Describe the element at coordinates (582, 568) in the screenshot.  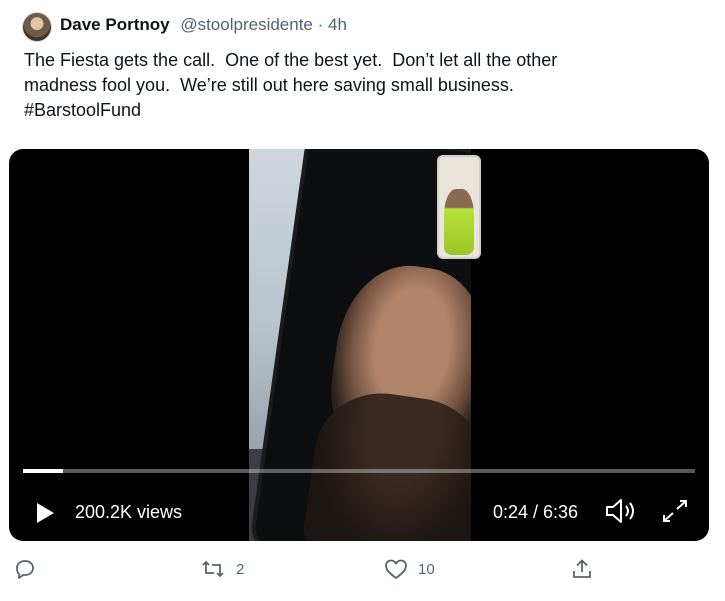
I see `share-icon` at that location.